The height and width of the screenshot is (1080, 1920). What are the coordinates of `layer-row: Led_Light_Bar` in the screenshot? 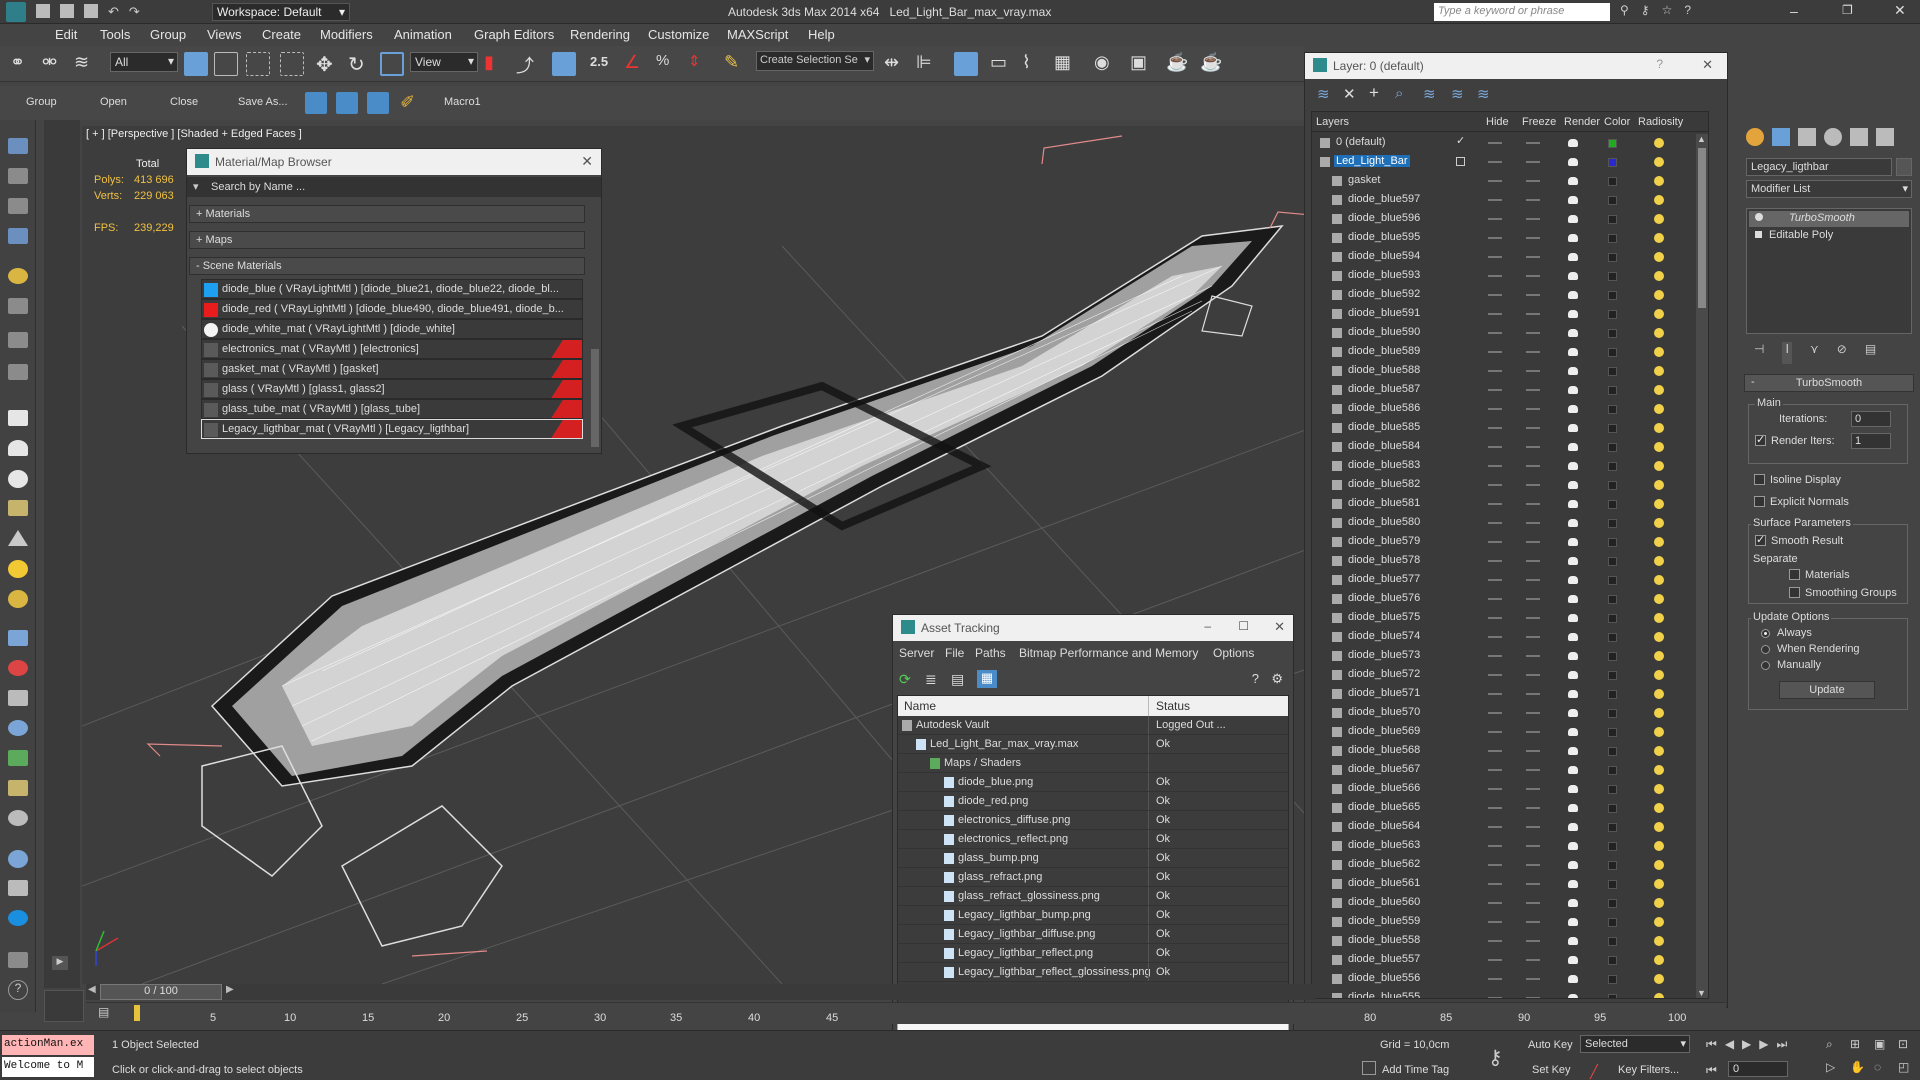 It's located at (1504, 162).